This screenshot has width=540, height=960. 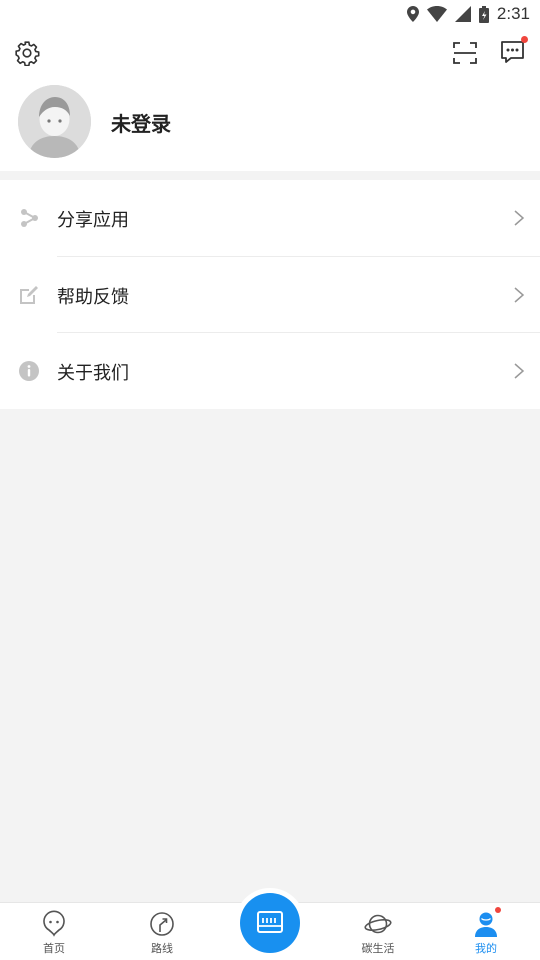 I want to click on tab-mine: 我的, so click(x=486, y=931).